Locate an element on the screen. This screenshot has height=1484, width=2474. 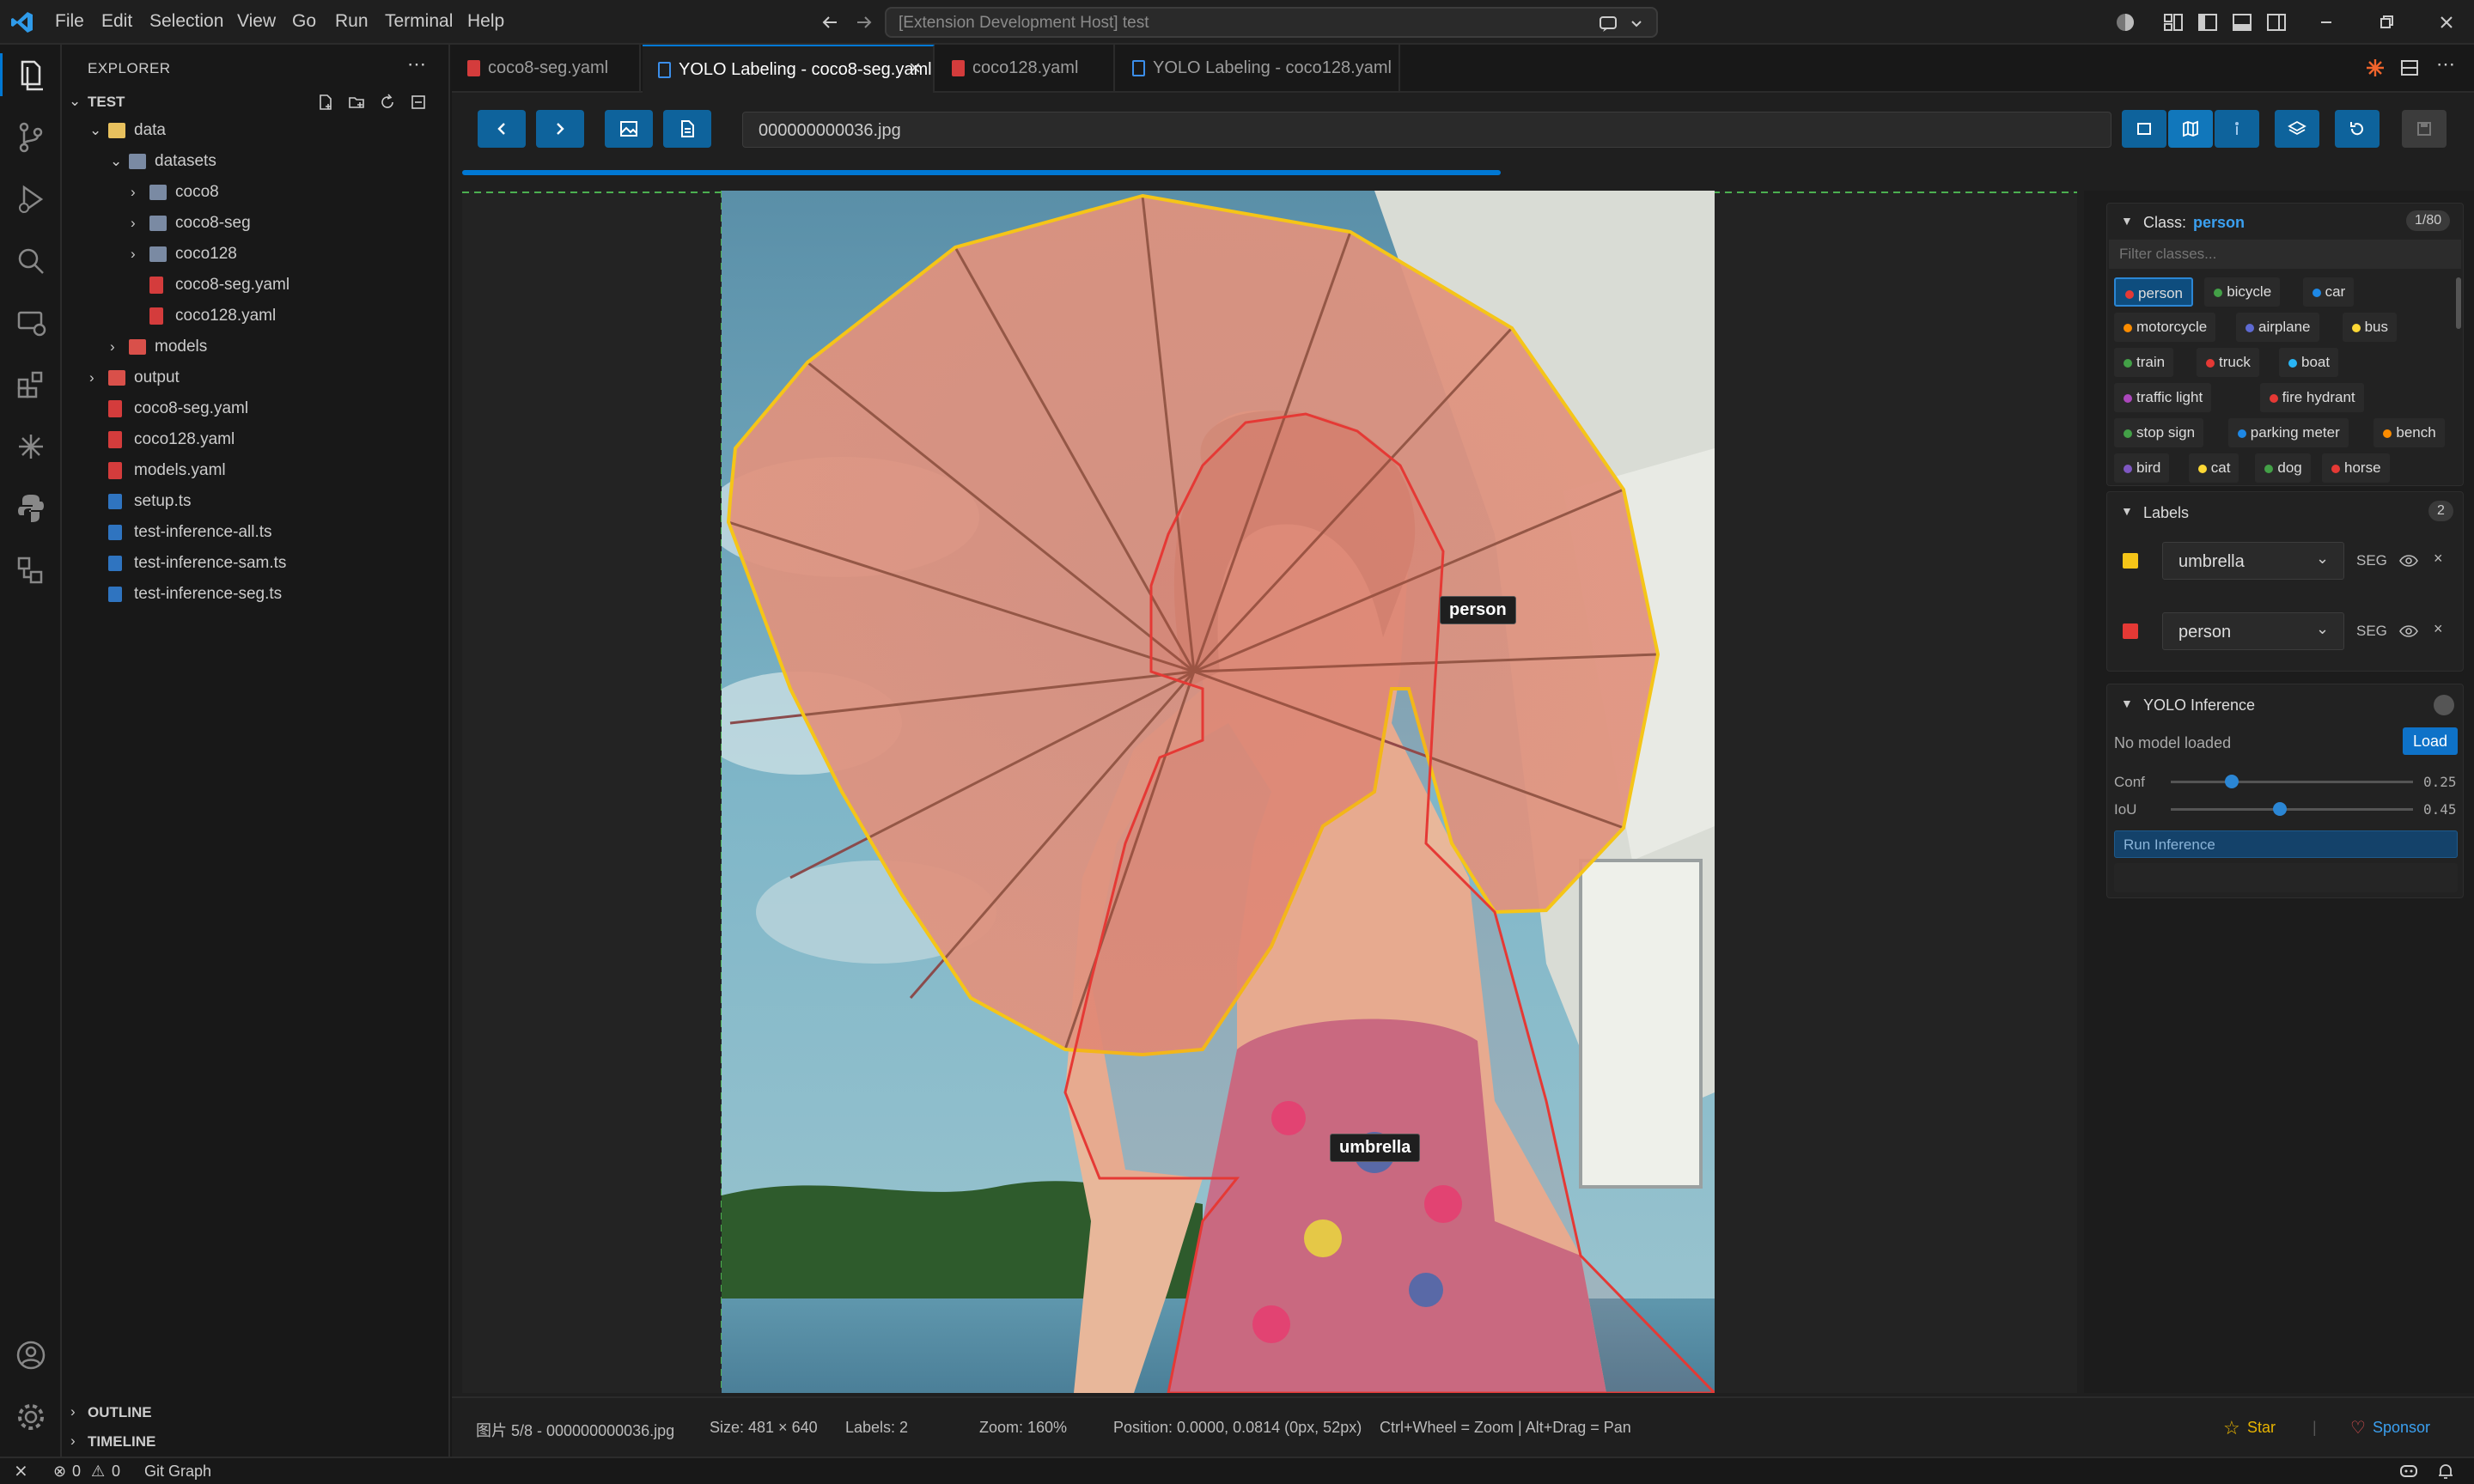
refresh-icon is located at coordinates (387, 102).